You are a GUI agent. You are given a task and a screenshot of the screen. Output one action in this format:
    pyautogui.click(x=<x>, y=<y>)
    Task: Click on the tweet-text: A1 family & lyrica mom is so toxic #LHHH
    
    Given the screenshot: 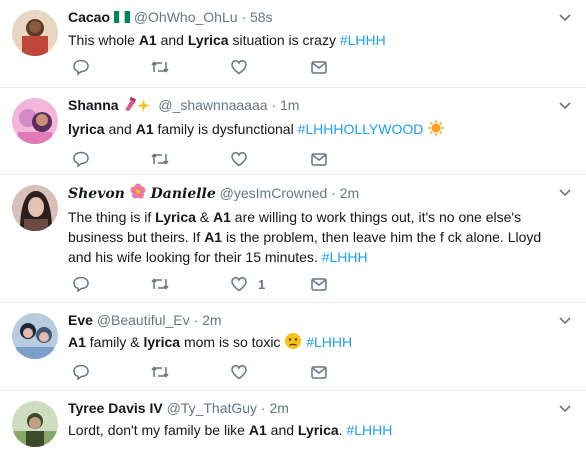 What is the action you would take?
    pyautogui.click(x=322, y=343)
    